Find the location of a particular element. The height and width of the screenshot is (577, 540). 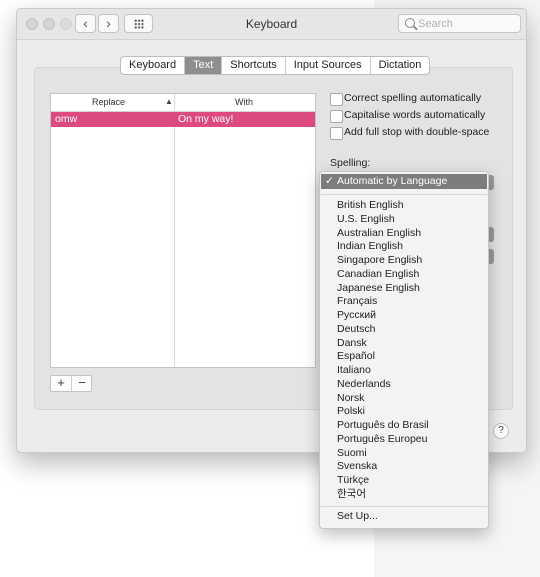

tab-shortcuts: Shortcuts is located at coordinates (254, 65).